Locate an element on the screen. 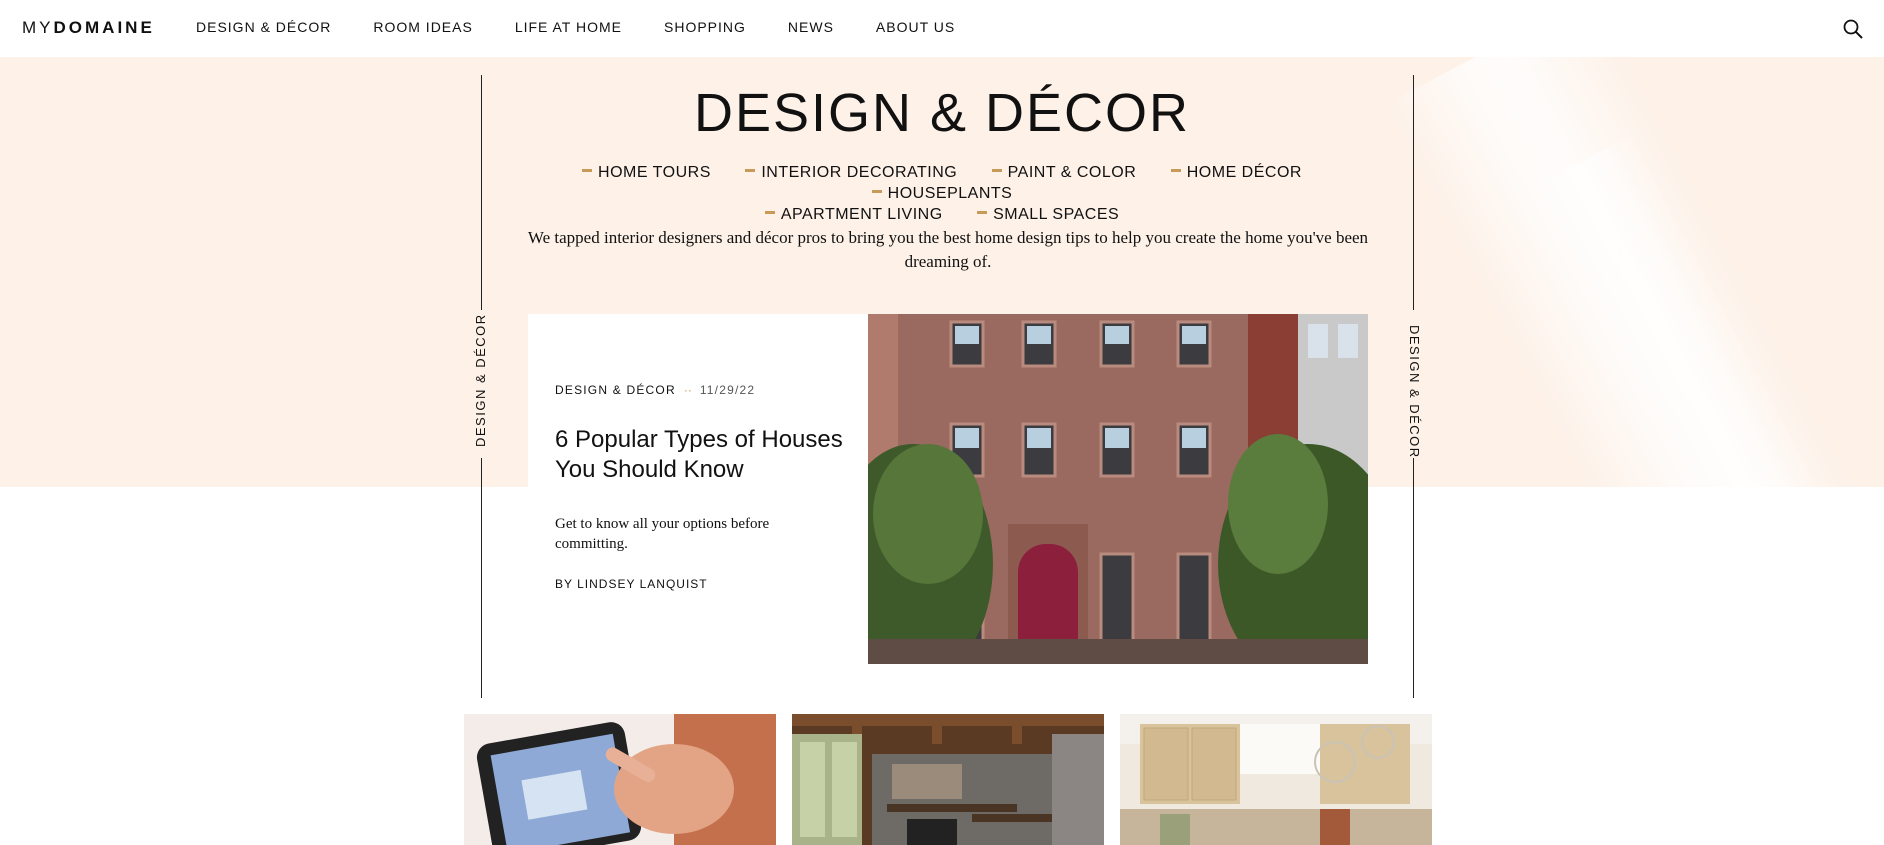 This screenshot has height=845, width=1884. featured-category: DESIGN & DÉCOR is located at coordinates (615, 390).